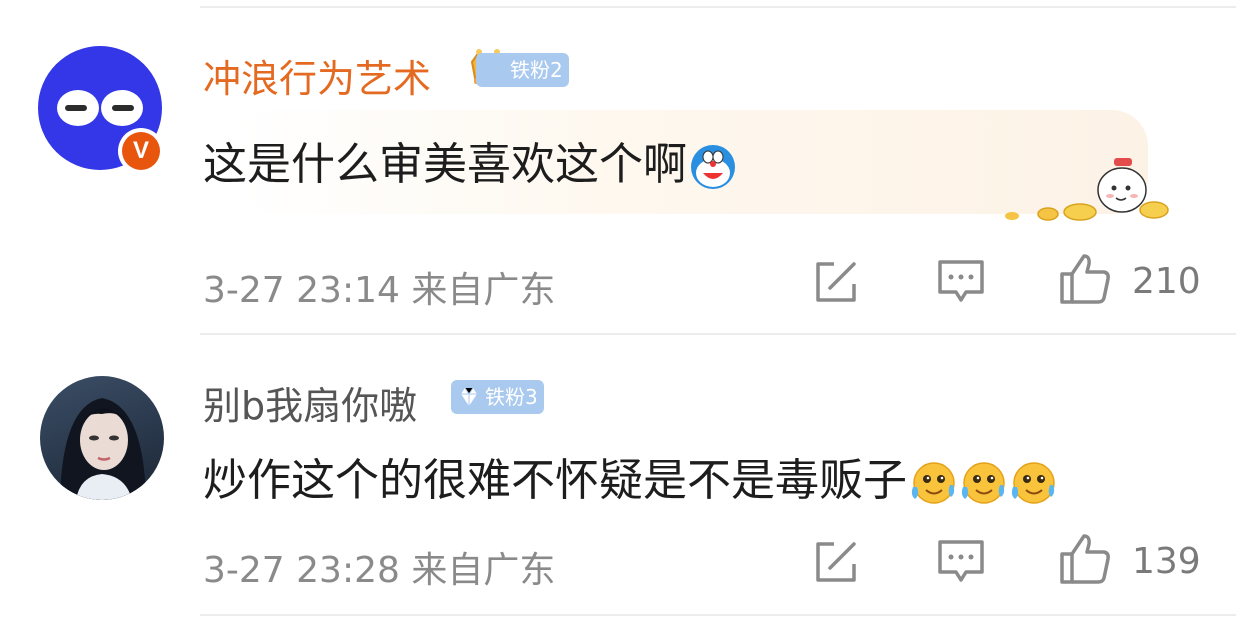 The image size is (1236, 630). I want to click on verified-badge-icon: V, so click(141, 151).